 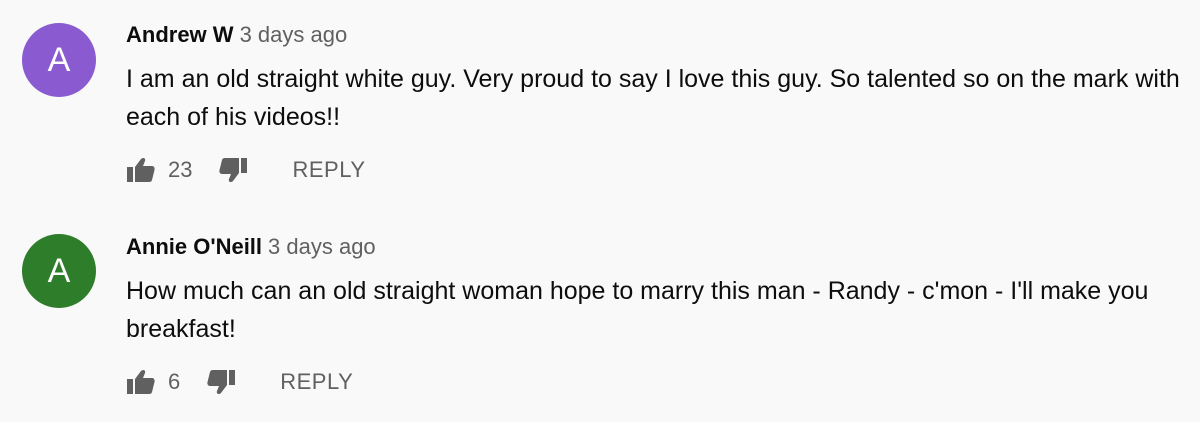 What do you see at coordinates (194, 246) in the screenshot?
I see `author-name: Annie O'Neill` at bounding box center [194, 246].